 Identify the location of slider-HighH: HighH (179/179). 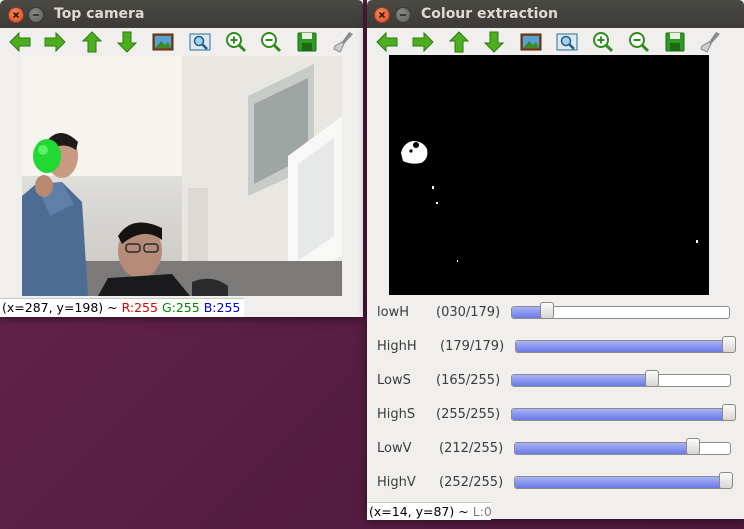
(554, 346).